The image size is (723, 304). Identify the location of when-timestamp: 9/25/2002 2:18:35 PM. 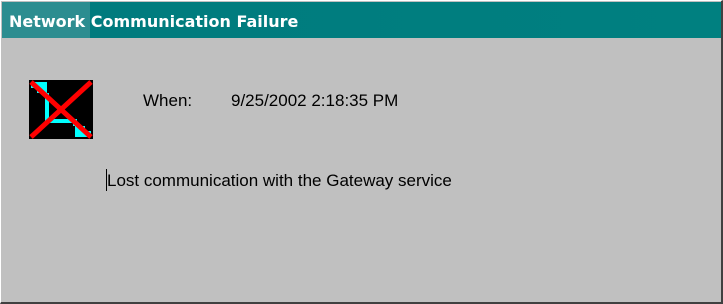
(315, 100).